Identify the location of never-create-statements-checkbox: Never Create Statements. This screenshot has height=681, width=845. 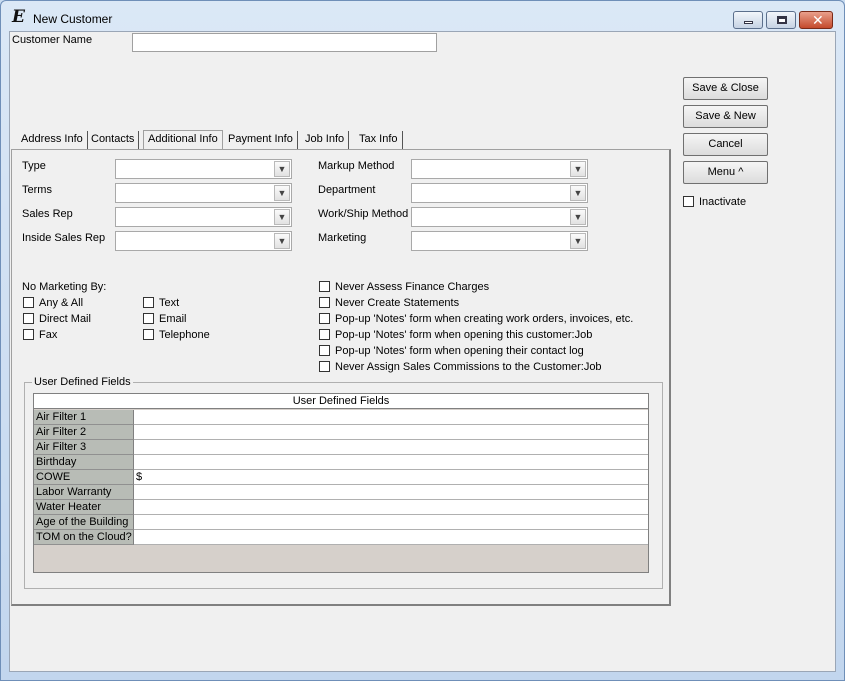
(389, 303).